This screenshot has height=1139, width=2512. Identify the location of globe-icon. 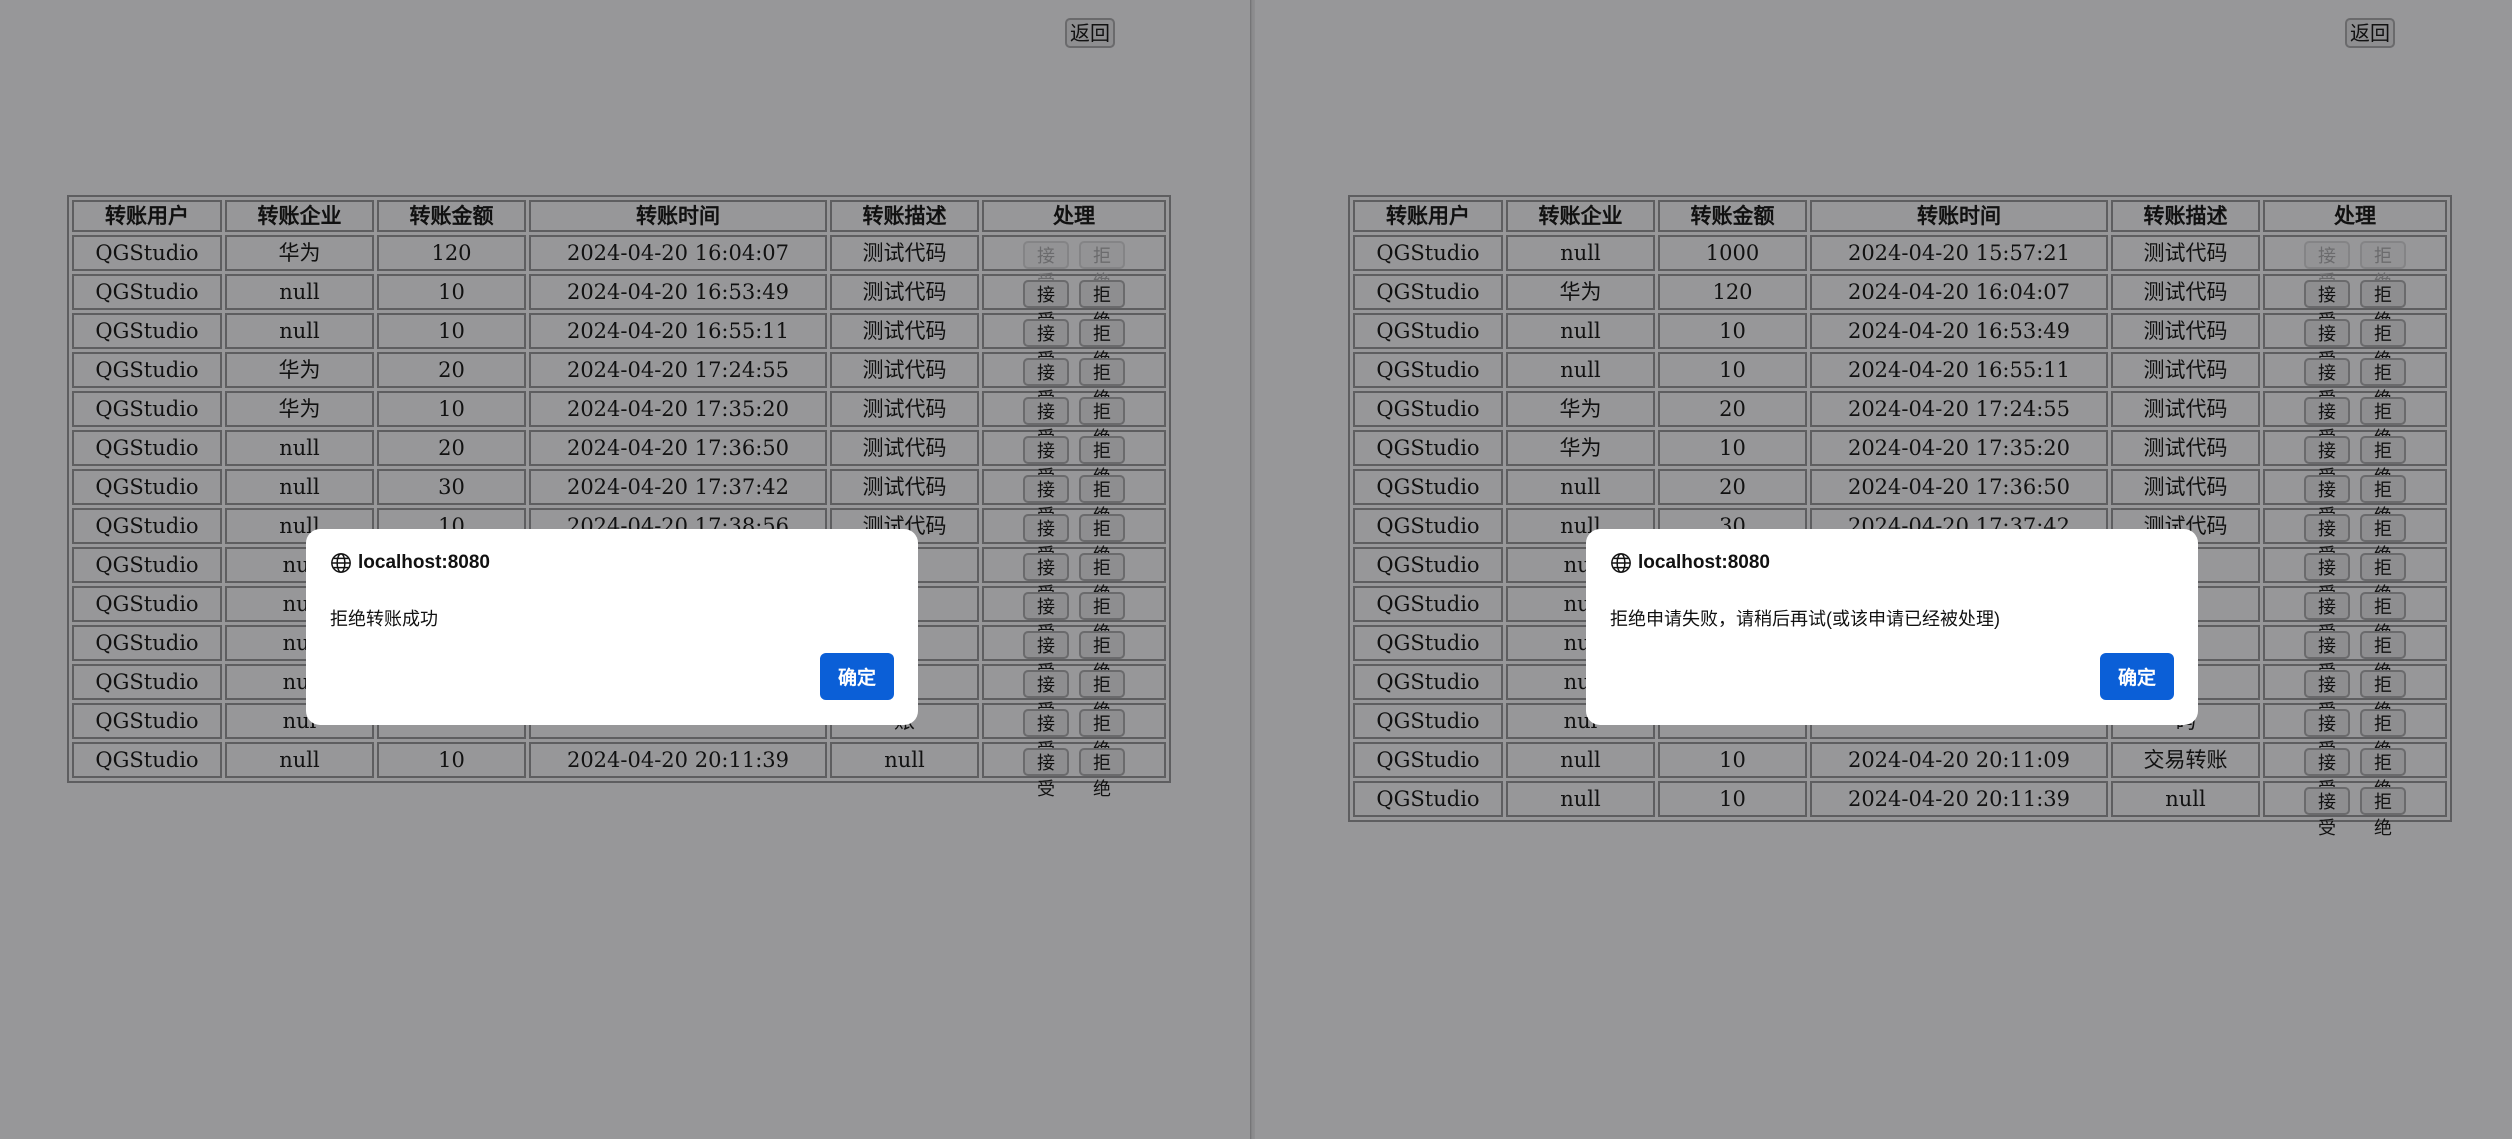
(341, 563).